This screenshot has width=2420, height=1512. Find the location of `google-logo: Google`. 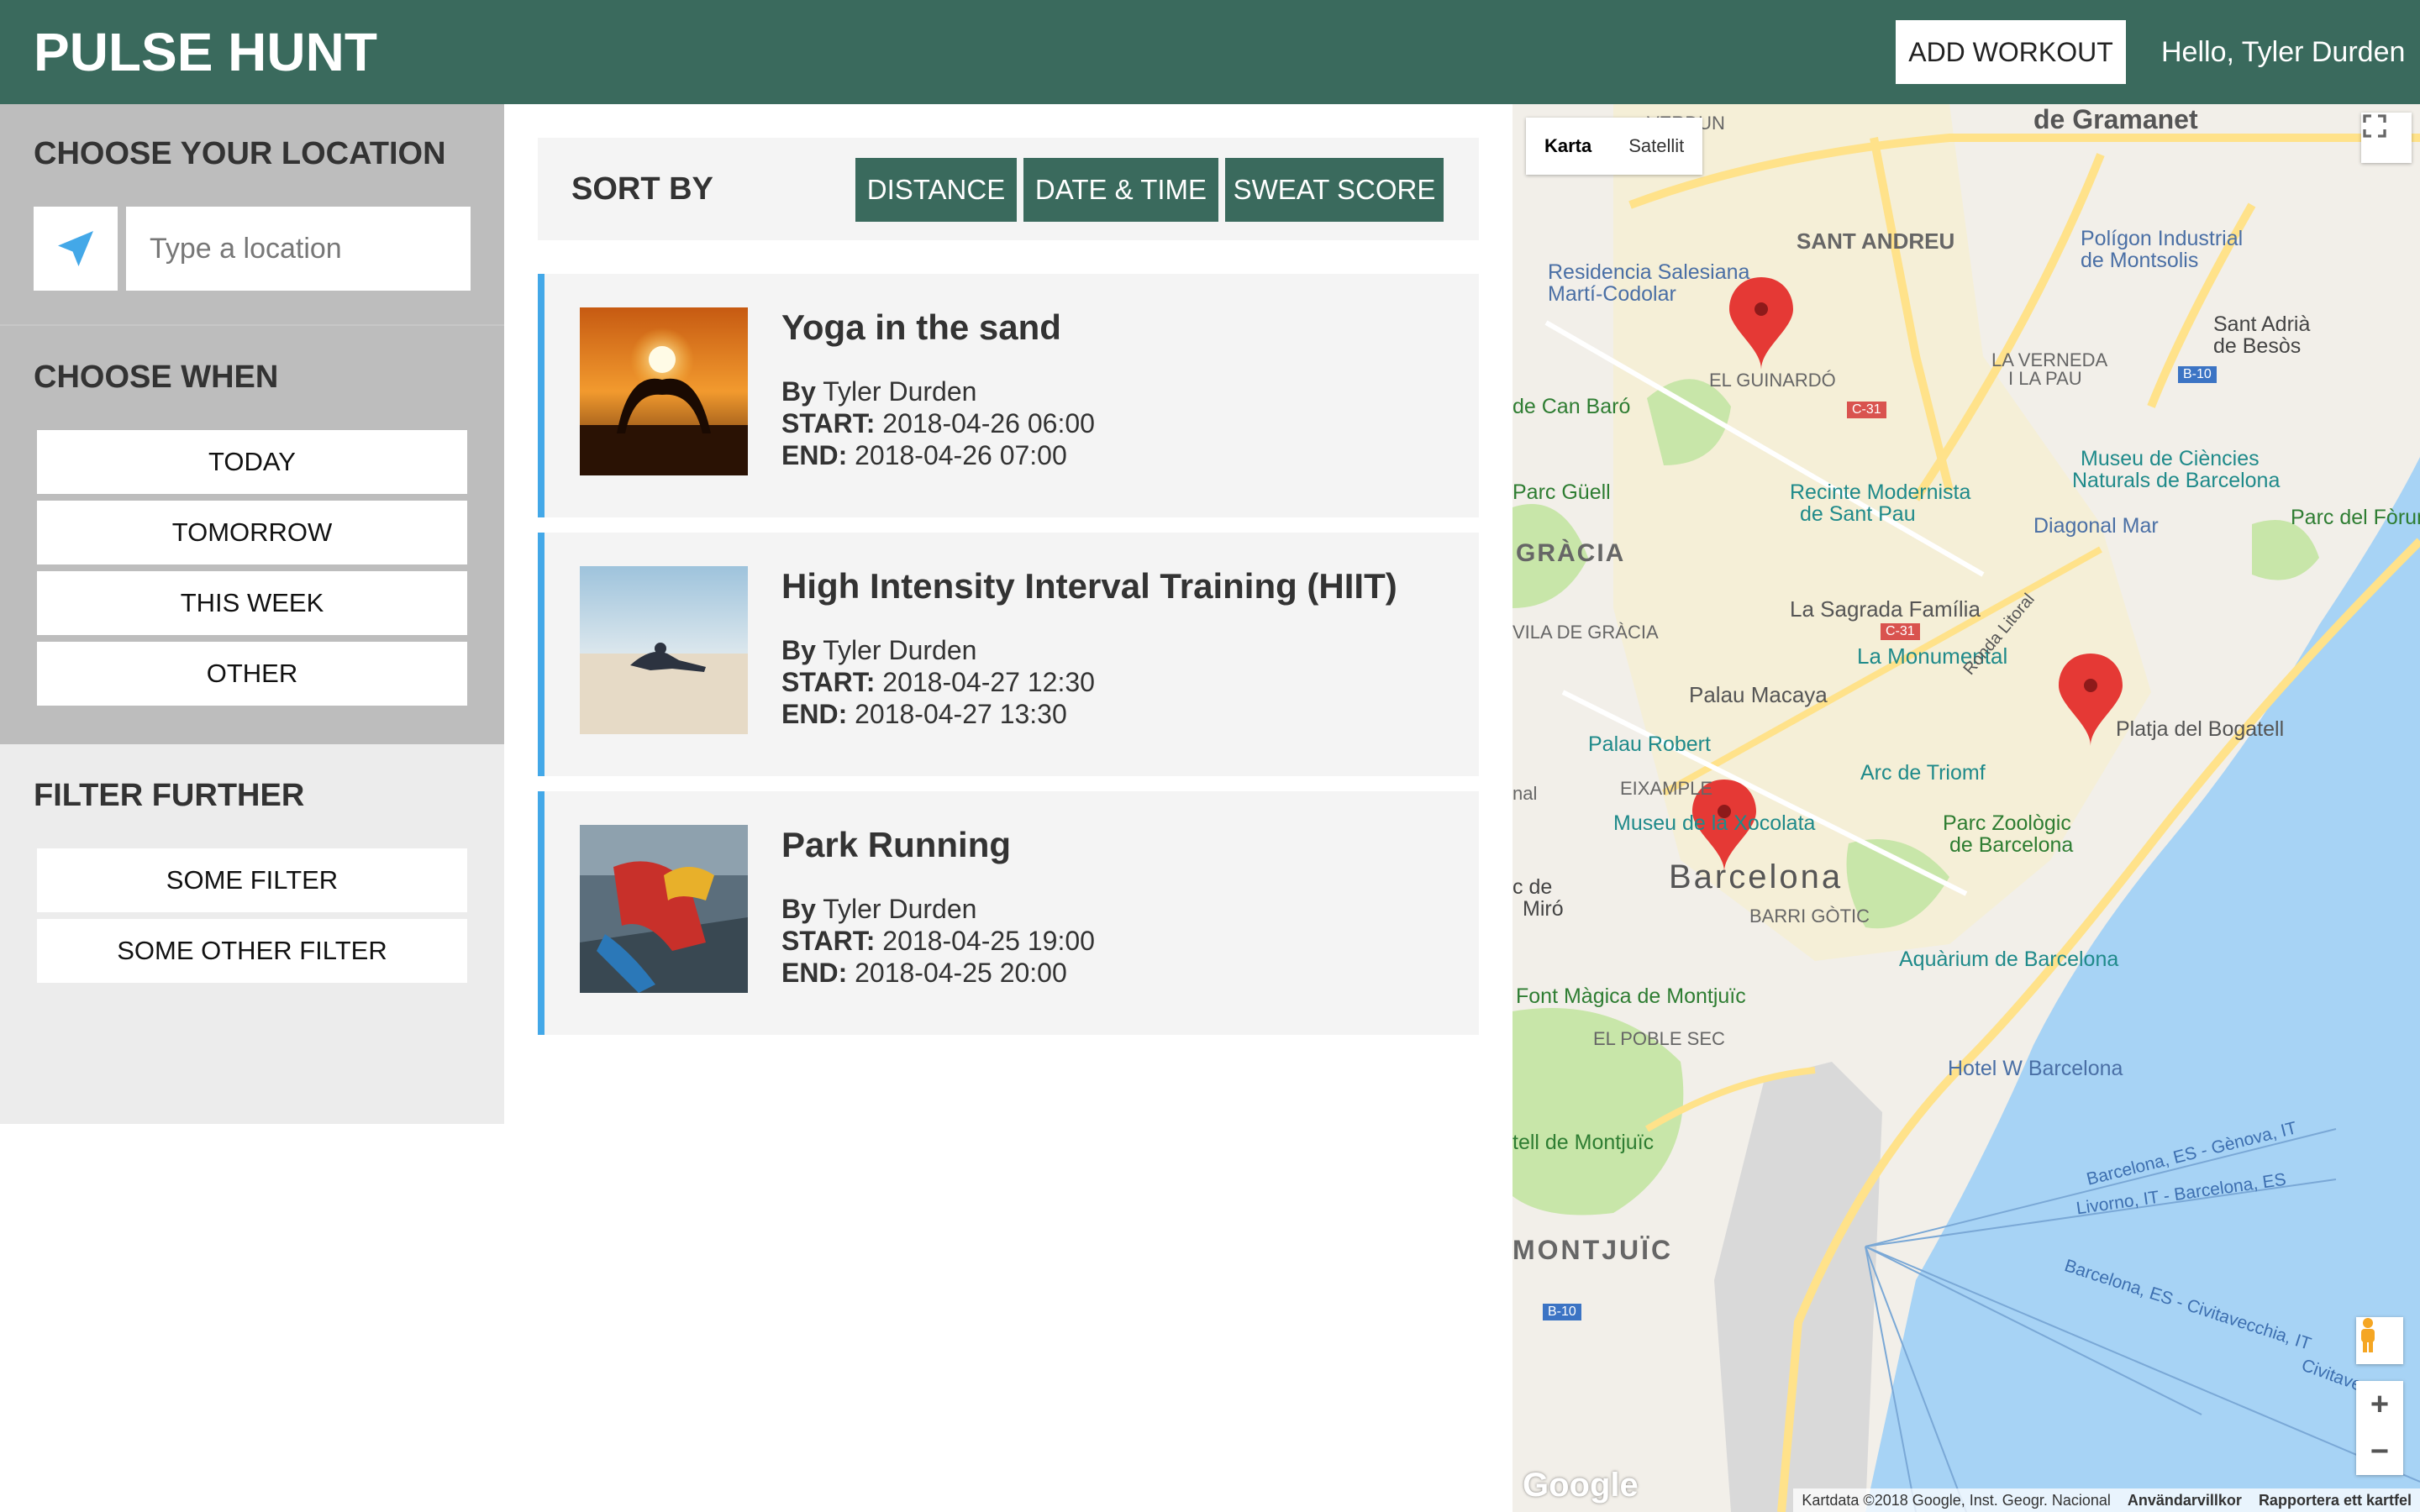

google-logo: Google is located at coordinates (1581, 1485).